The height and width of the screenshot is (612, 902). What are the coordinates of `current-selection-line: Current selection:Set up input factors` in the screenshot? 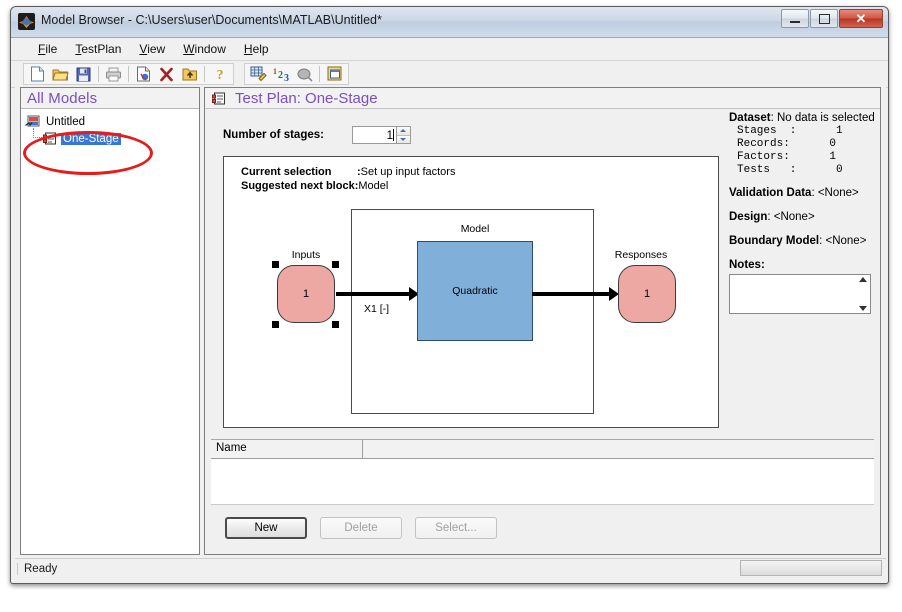 It's located at (348, 172).